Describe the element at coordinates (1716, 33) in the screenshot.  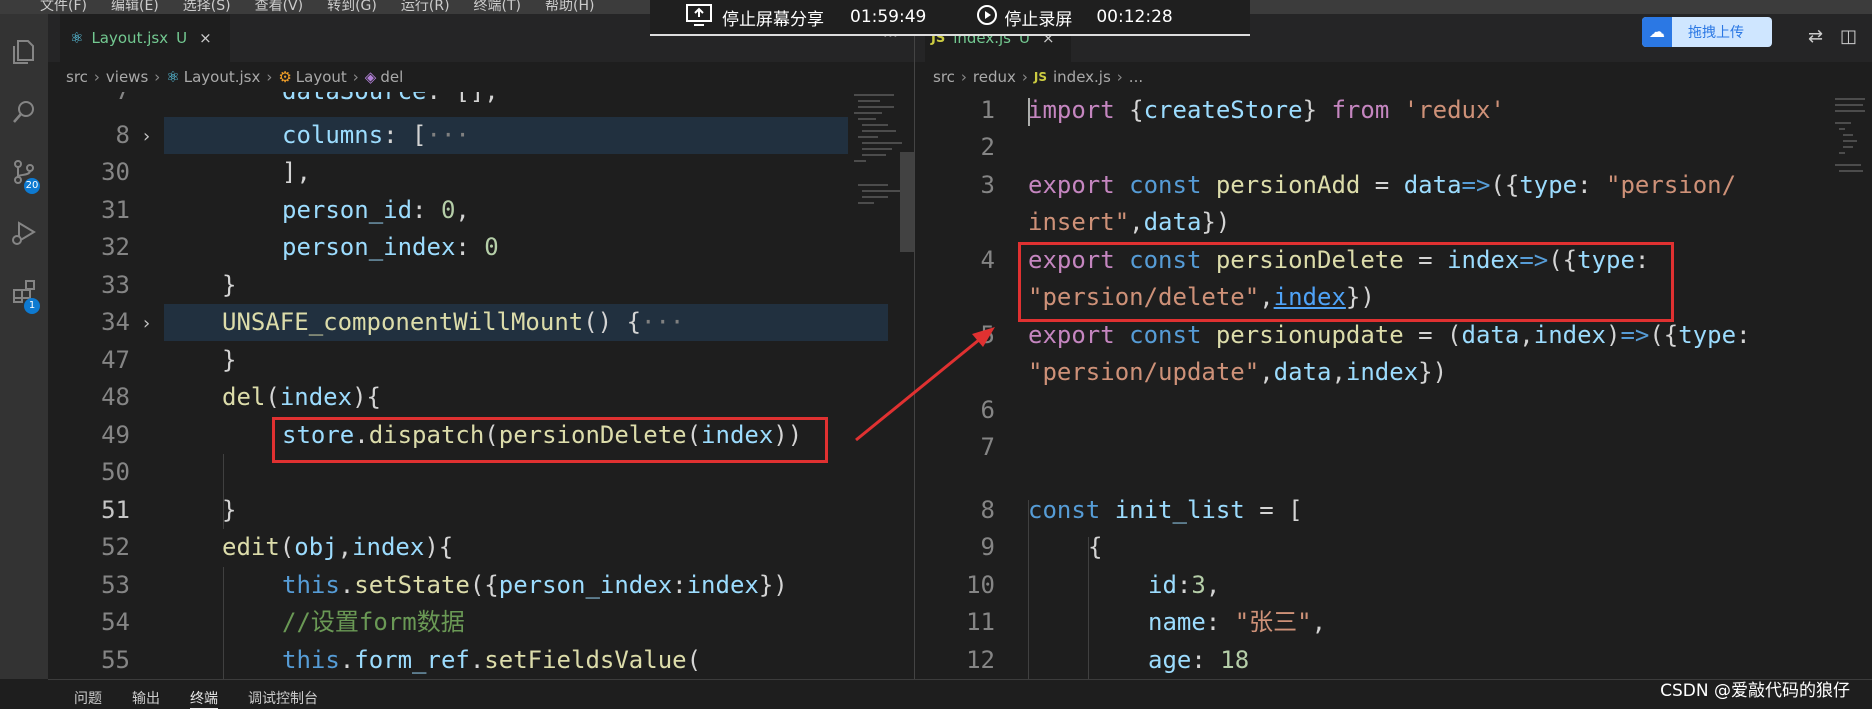
I see `upload-label: 拖拽上传` at that location.